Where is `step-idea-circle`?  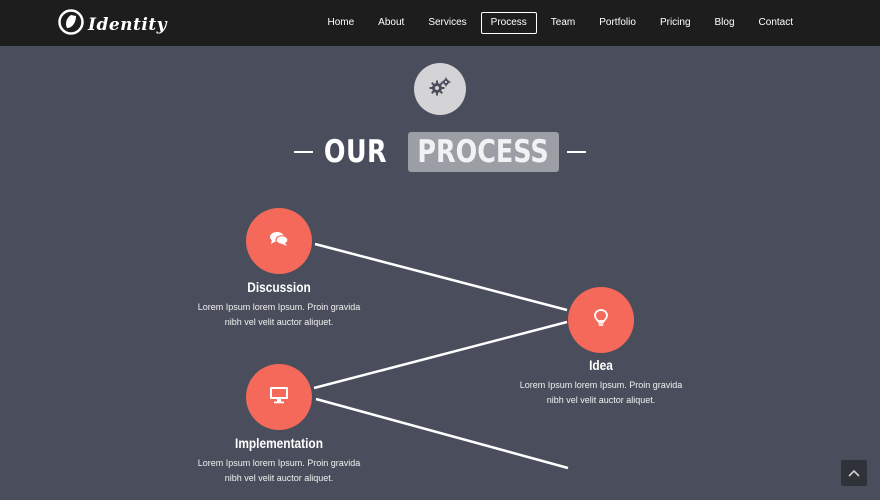 step-idea-circle is located at coordinates (601, 320).